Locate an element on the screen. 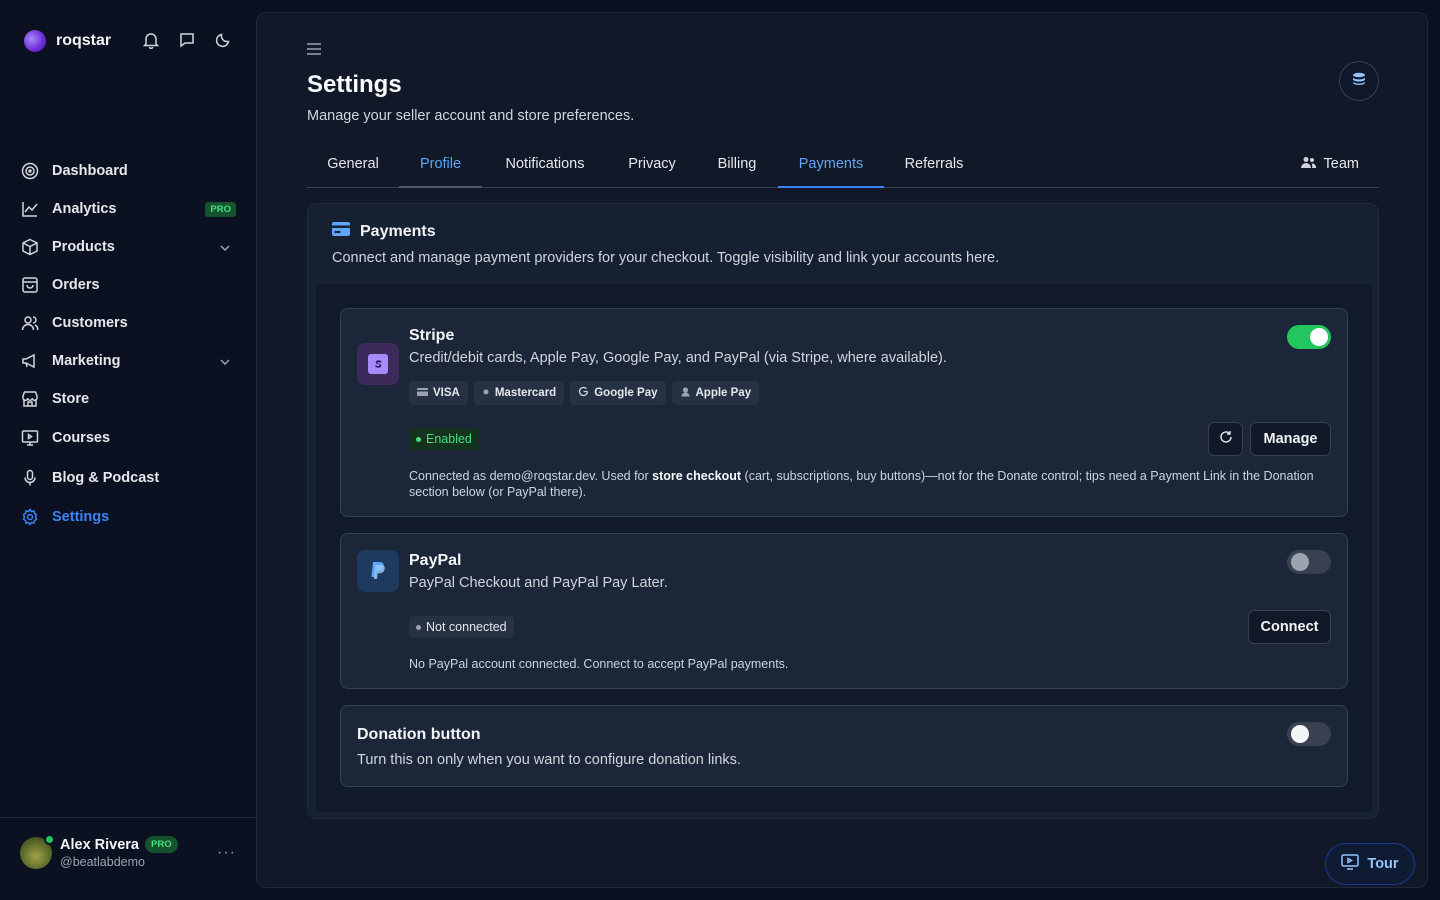 This screenshot has height=900, width=1440. bag-icon is located at coordinates (30, 285).